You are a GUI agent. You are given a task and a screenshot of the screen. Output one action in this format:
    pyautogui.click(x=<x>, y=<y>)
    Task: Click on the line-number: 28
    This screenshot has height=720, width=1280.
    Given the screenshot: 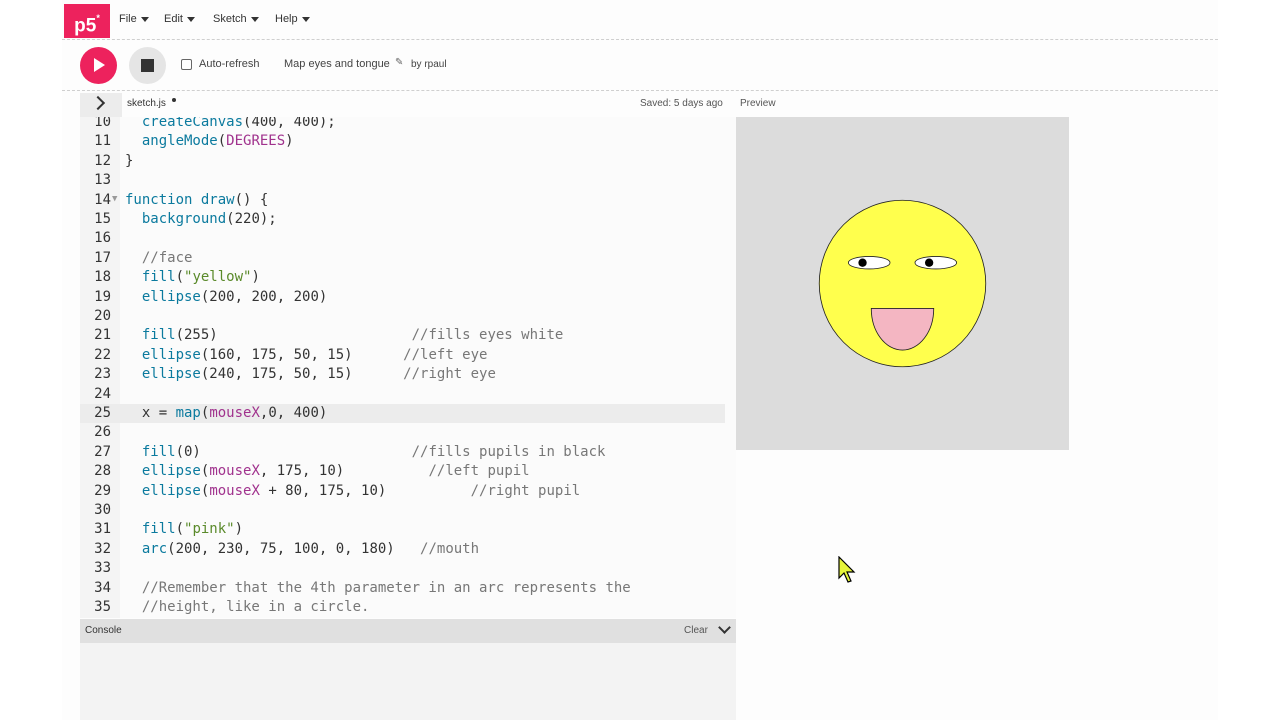 What is the action you would take?
    pyautogui.click(x=102, y=471)
    